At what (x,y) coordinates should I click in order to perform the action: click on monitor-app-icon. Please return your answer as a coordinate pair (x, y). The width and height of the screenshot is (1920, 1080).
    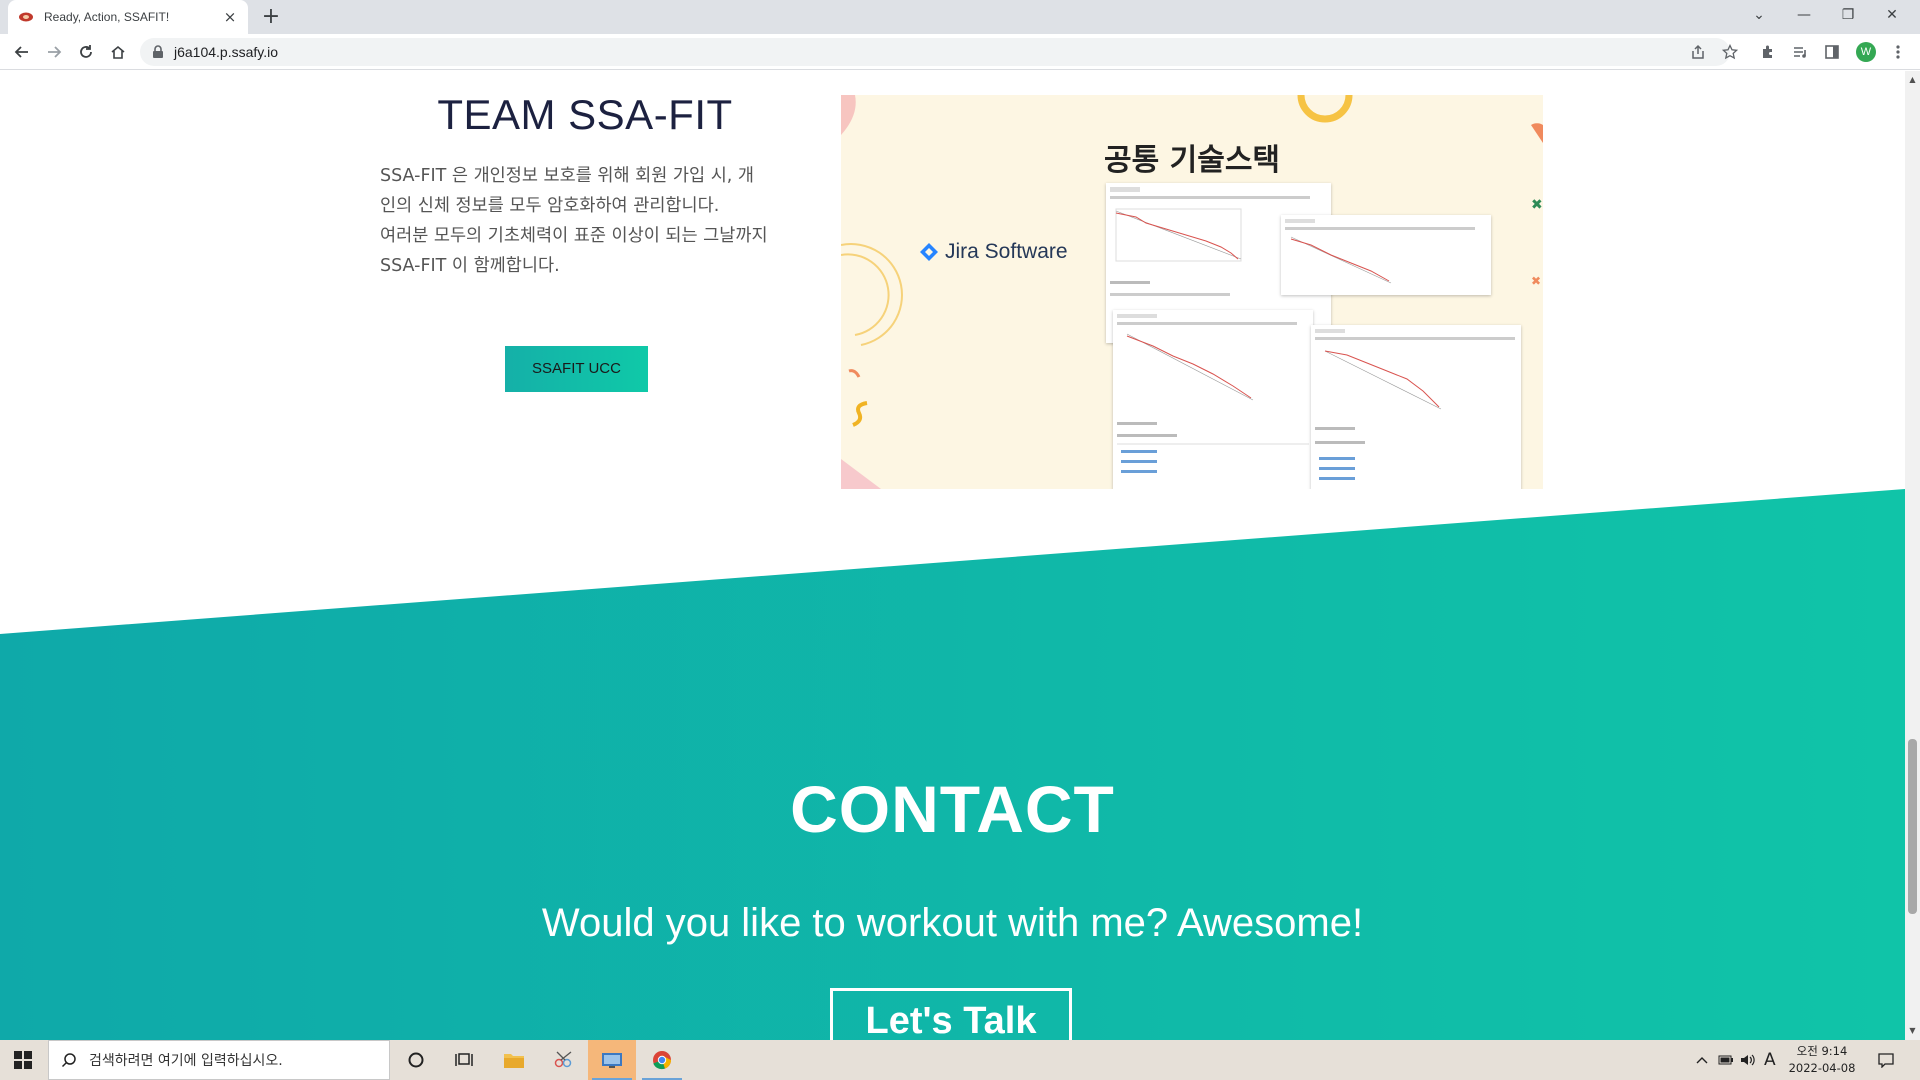
    Looking at the image, I should click on (612, 1060).